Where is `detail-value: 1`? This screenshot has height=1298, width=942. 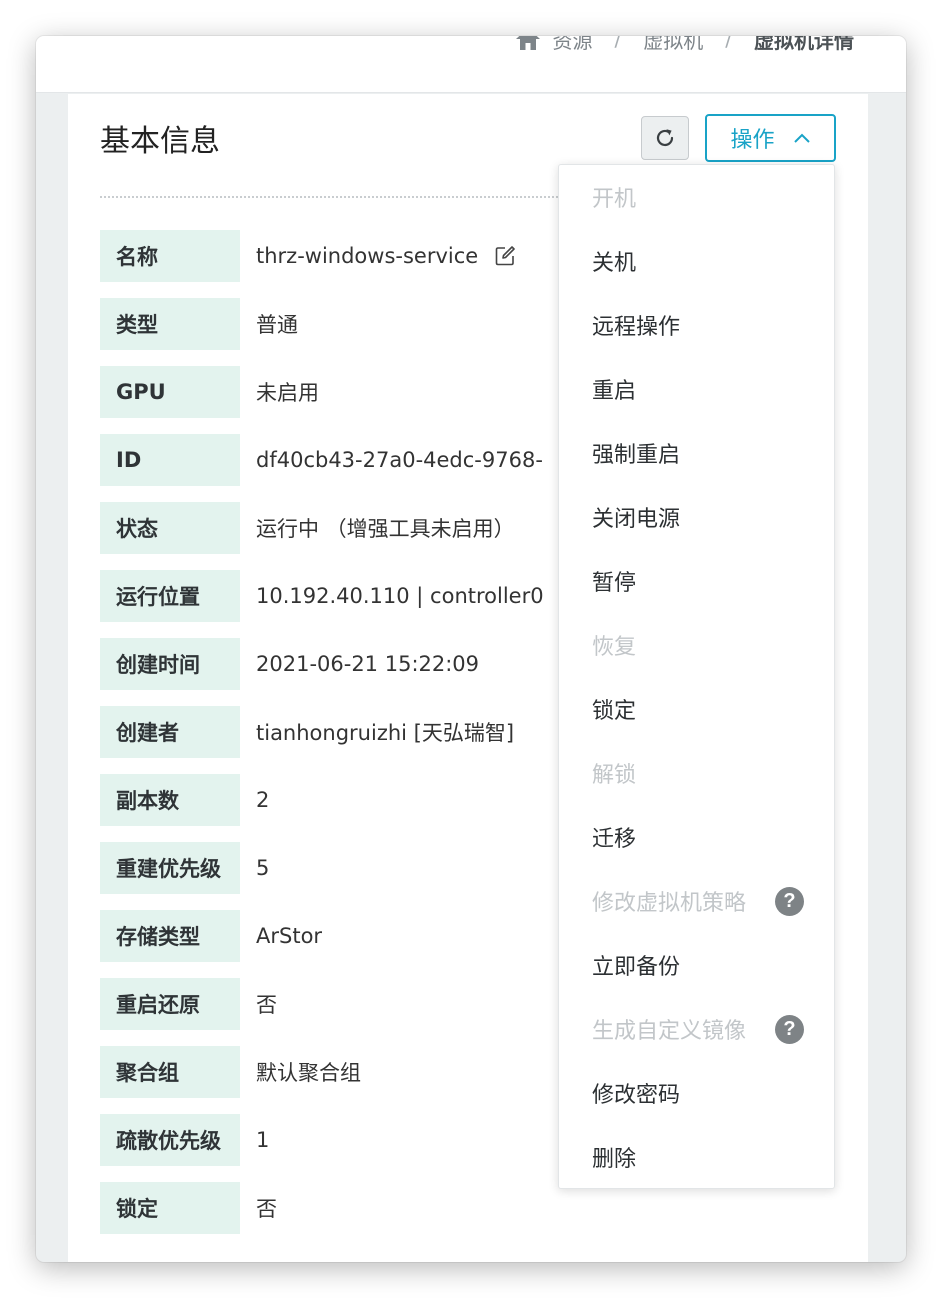
detail-value: 1 is located at coordinates (263, 1140).